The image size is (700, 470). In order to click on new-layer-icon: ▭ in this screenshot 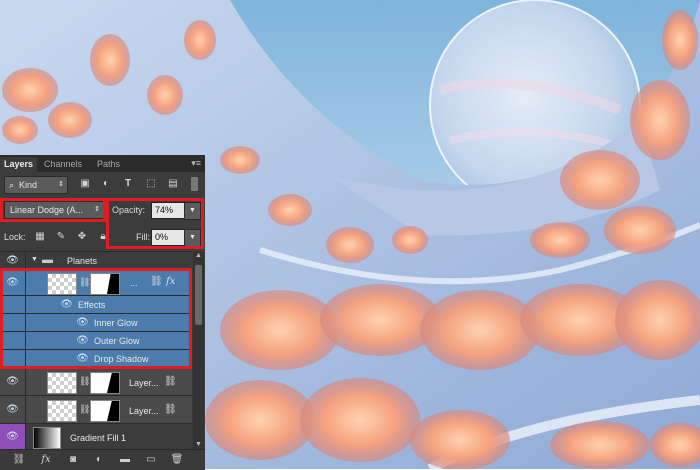, I will do `click(151, 460)`.